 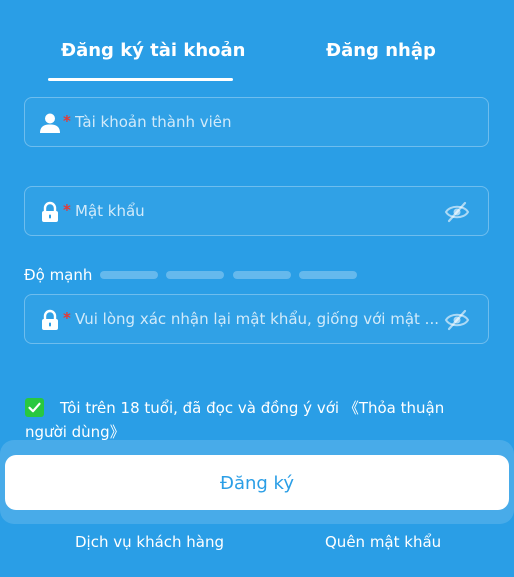 What do you see at coordinates (140, 79) in the screenshot?
I see `active-tab-indicator` at bounding box center [140, 79].